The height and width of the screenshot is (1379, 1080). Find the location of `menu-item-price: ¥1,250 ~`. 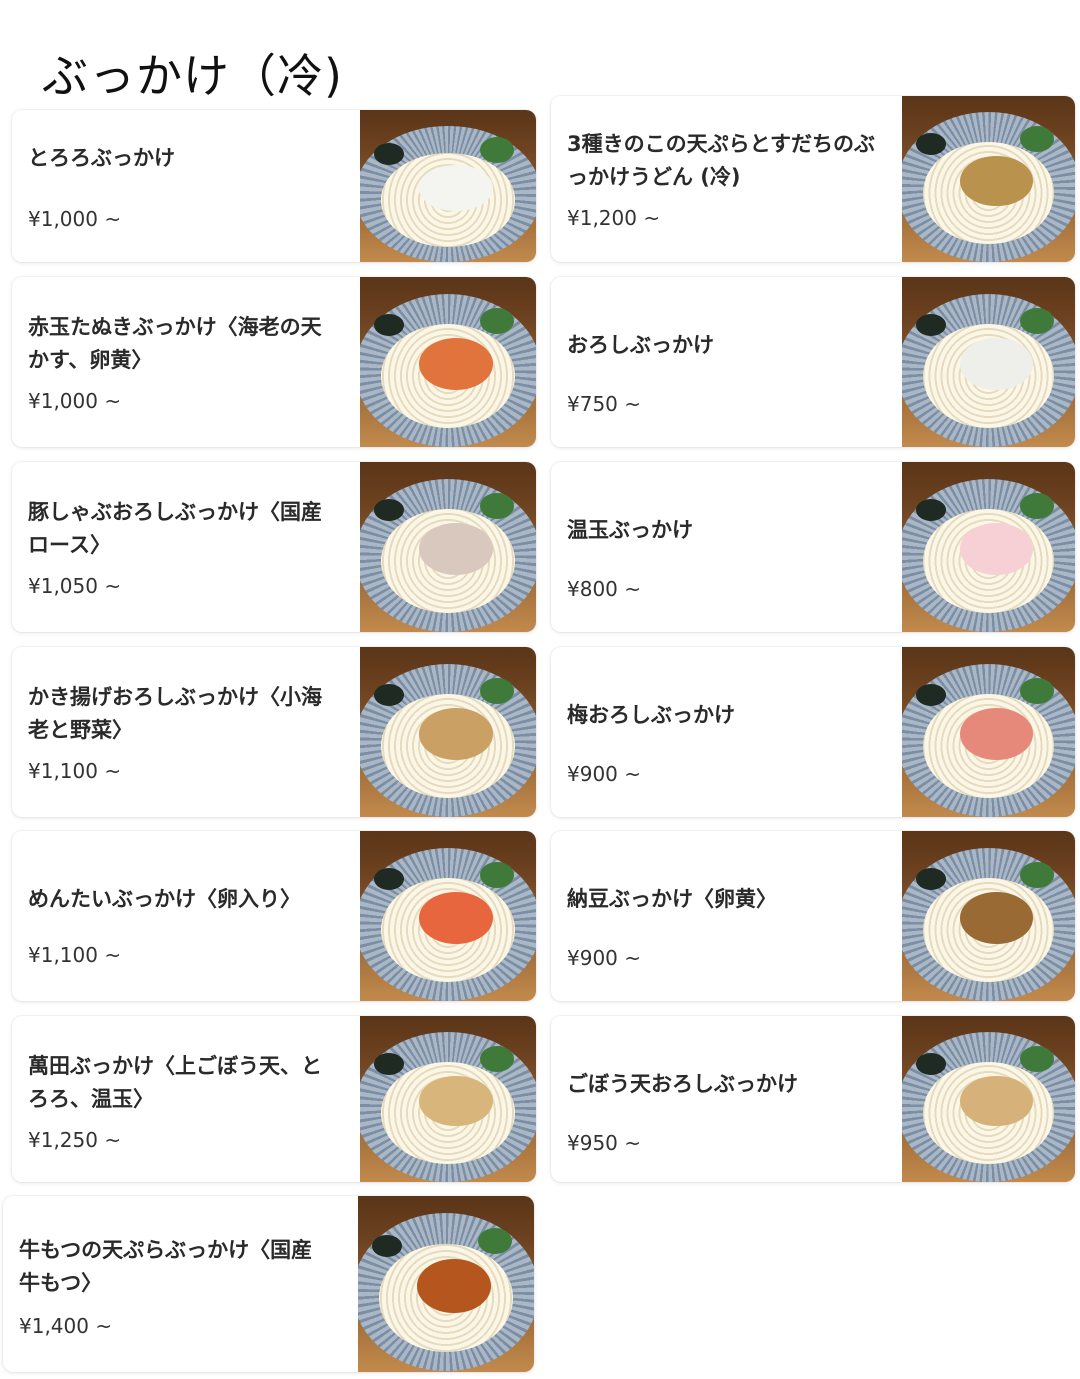

menu-item-price: ¥1,250 ~ is located at coordinates (75, 1140).